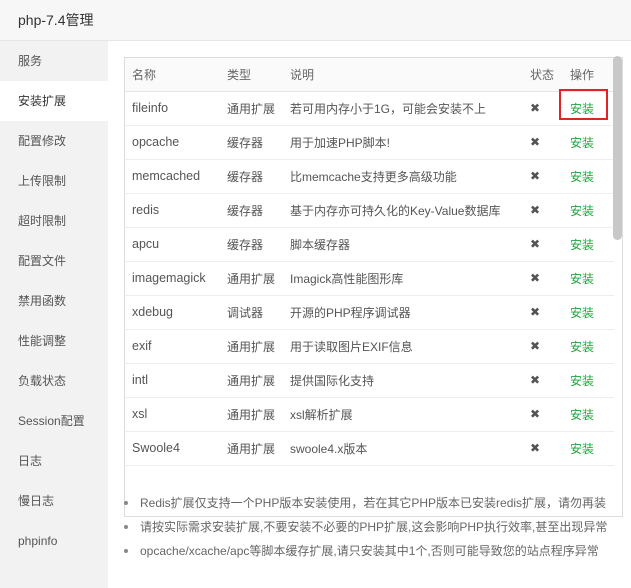  What do you see at coordinates (403, 448) in the screenshot?
I see `extension-description: swoole4.x版本` at bounding box center [403, 448].